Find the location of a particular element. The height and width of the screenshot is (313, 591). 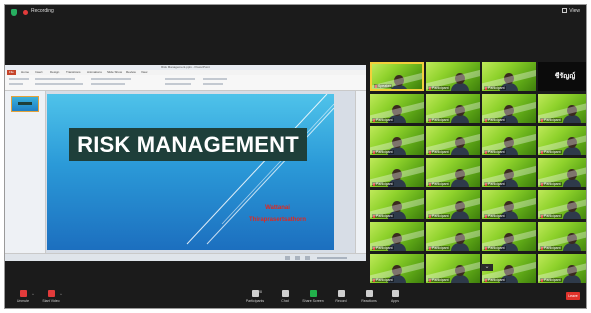

record-button: Record is located at coordinates (341, 296).